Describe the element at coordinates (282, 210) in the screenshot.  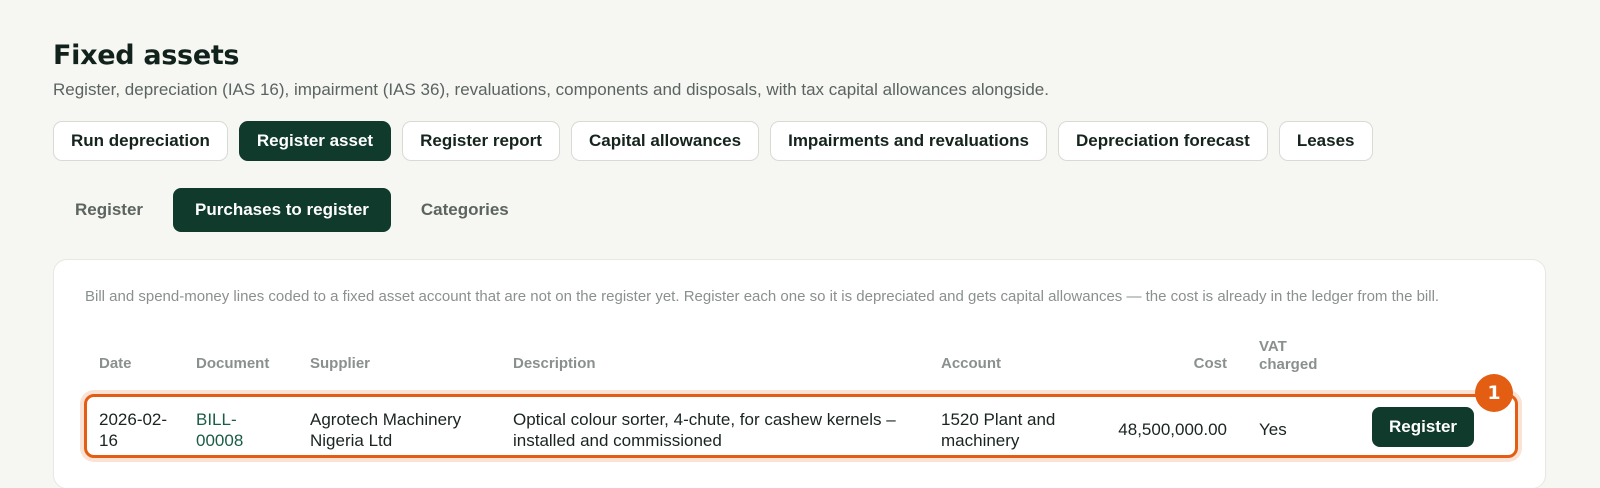
I see `tab-purchases-to-register: Purchases to register` at that location.